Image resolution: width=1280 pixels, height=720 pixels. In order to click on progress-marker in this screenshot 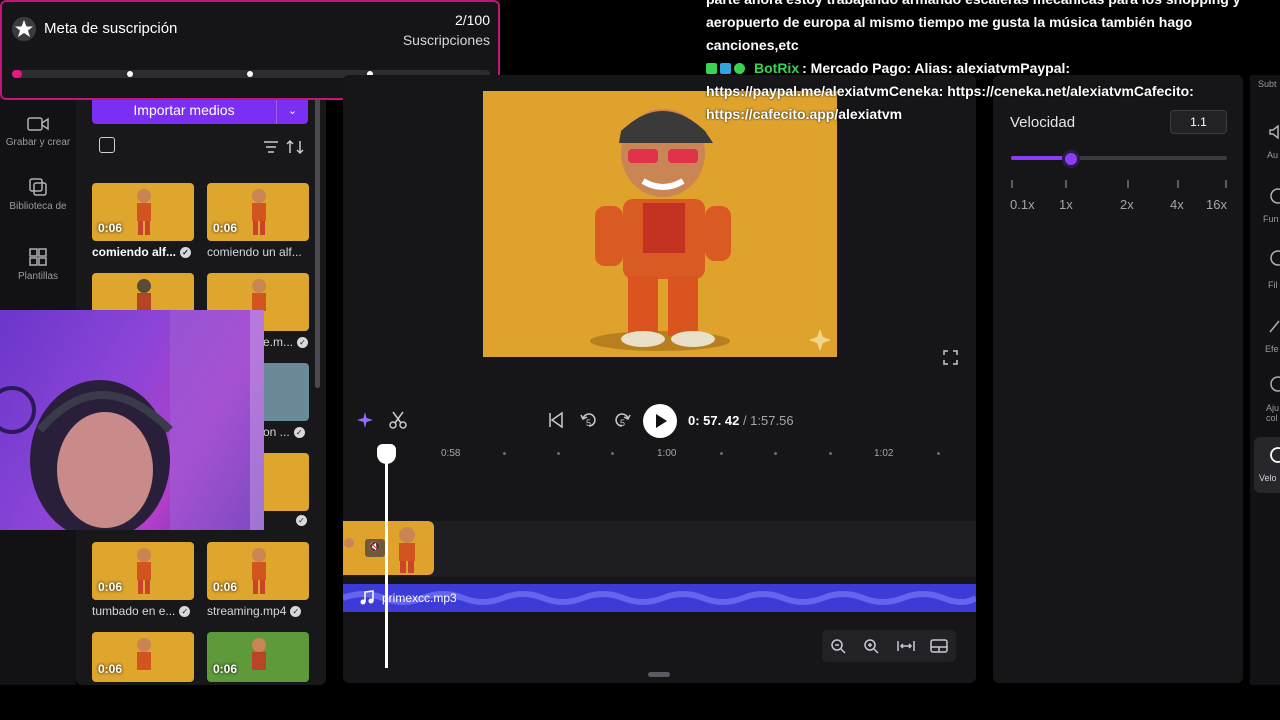, I will do `click(250, 74)`.